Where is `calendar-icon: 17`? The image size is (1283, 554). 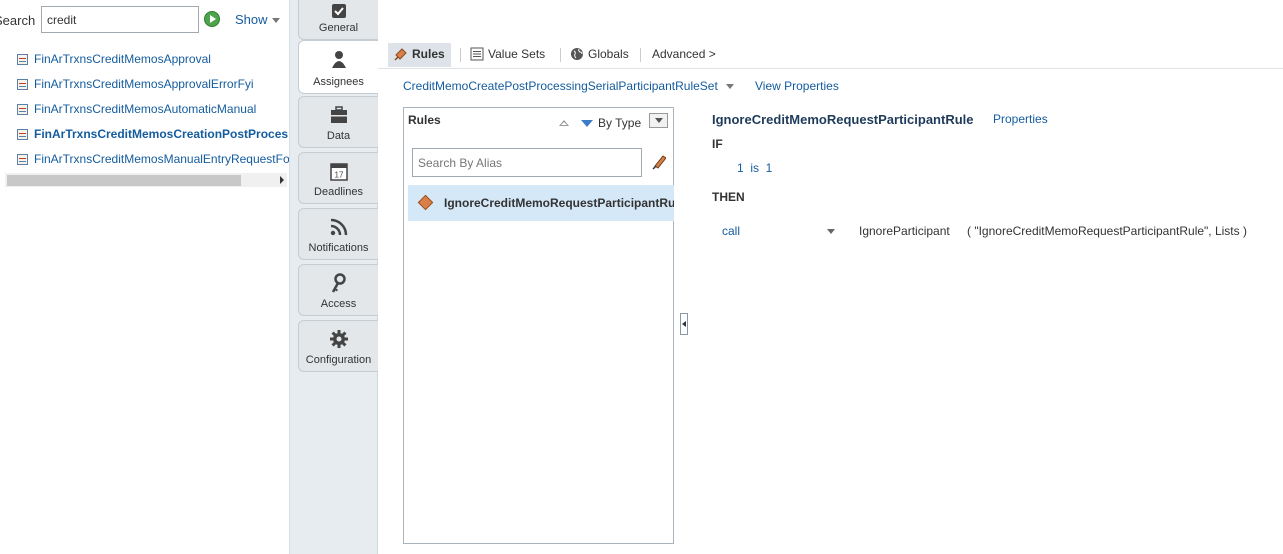
calendar-icon: 17 is located at coordinates (339, 172).